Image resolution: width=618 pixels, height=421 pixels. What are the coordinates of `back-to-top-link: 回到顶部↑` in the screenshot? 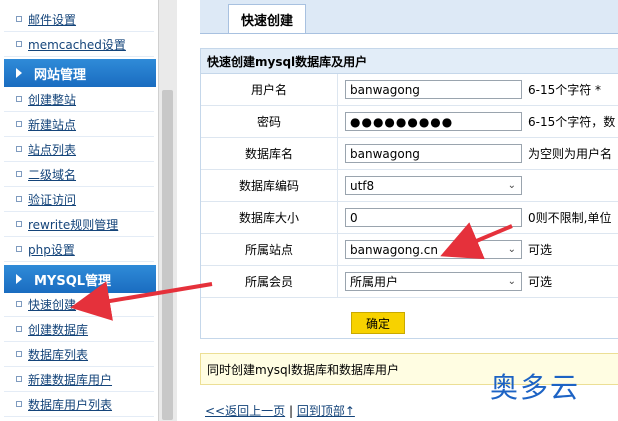 It's located at (326, 411).